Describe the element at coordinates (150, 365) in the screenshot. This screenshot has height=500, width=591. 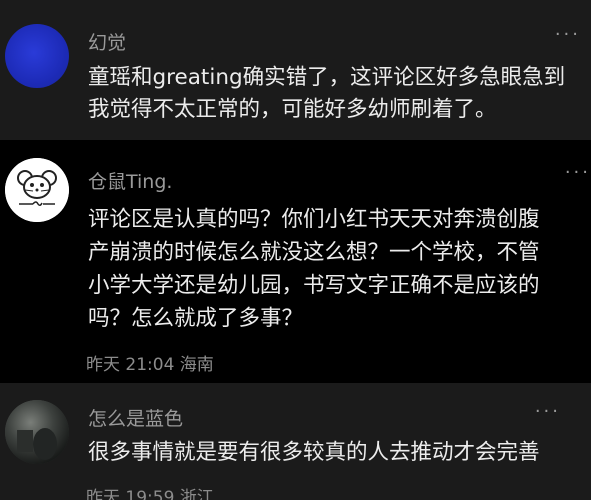
I see `comment-meta: 昨天 21:04 海南` at that location.